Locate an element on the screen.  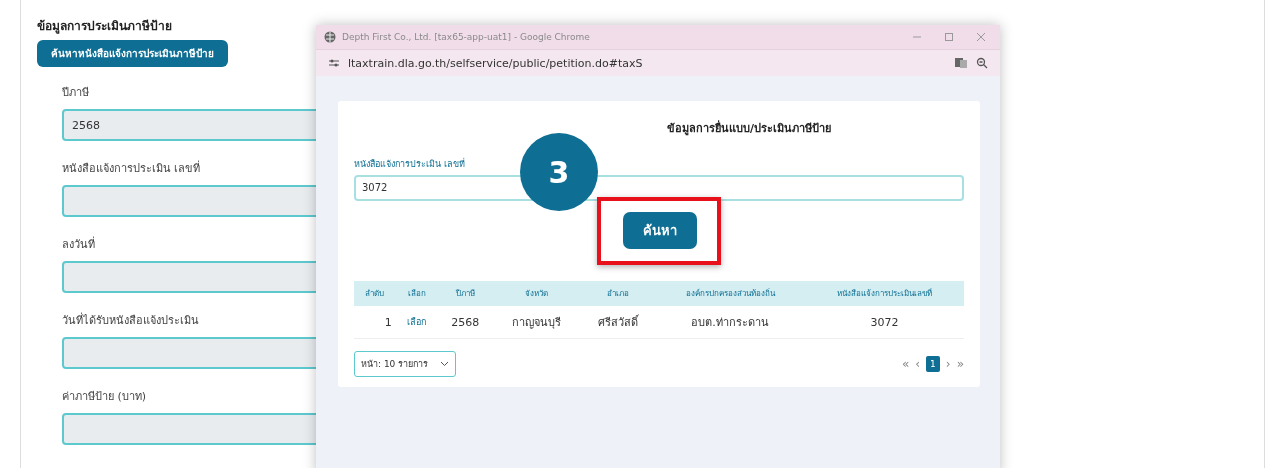
window-title: Depth First Co., Ltd. [tax65-app-uat1] - Google Chrome is located at coordinates (466, 37).